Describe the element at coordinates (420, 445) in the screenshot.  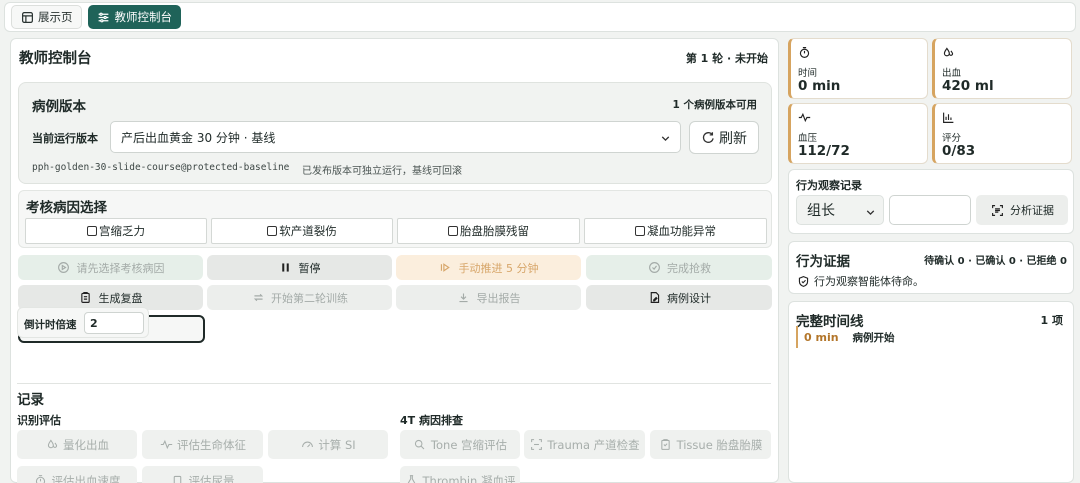
I see `search-icon` at that location.